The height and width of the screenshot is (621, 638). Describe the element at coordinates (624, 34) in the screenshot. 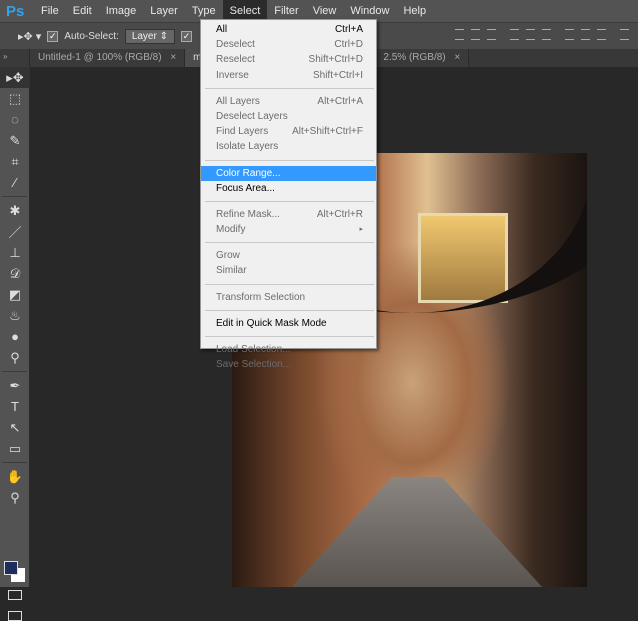

I see `auto-align-icon` at that location.